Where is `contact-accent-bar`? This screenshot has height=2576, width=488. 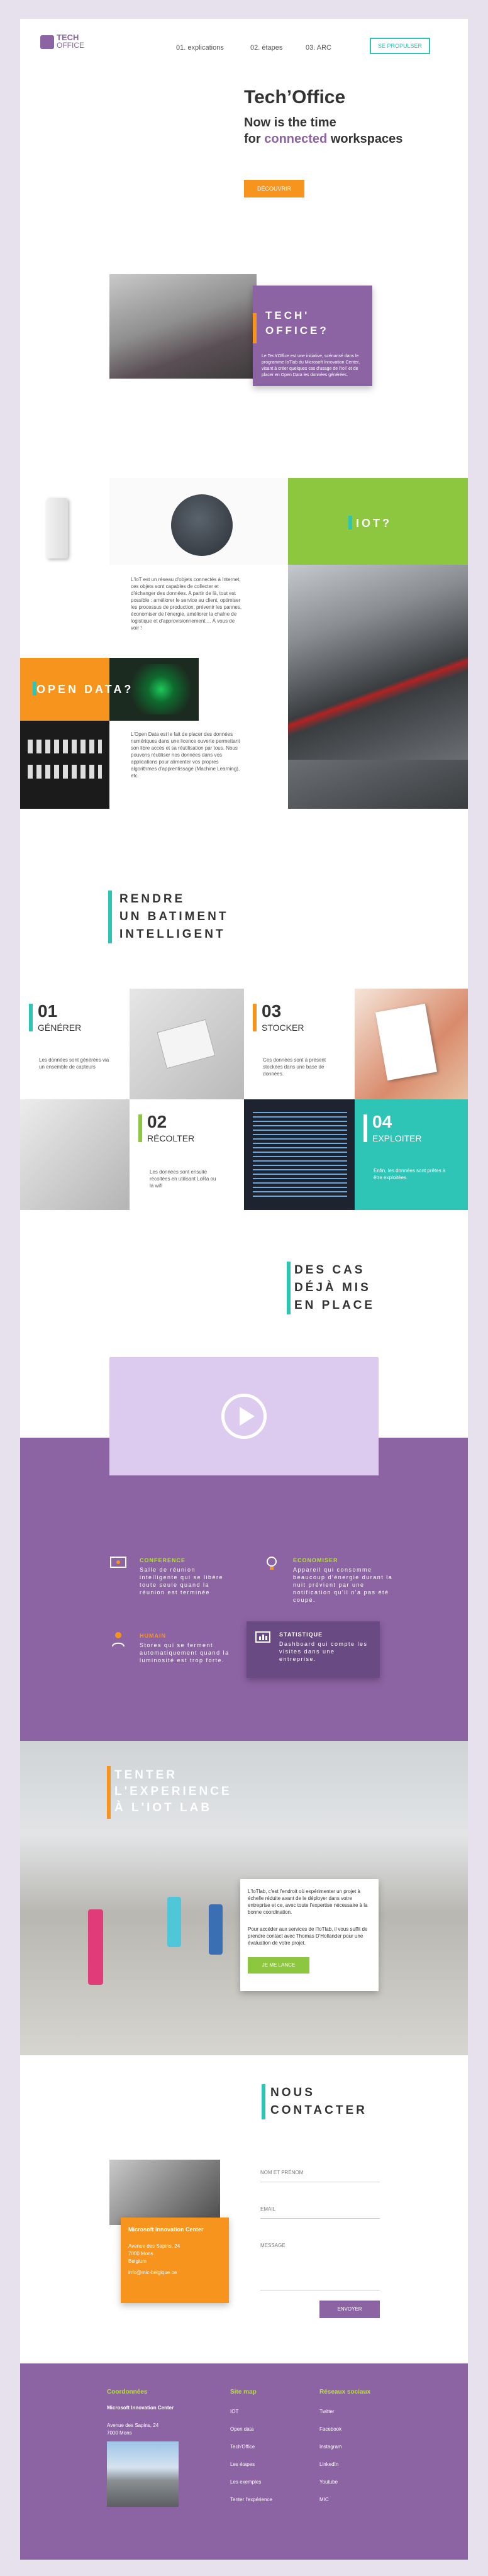
contact-accent-bar is located at coordinates (263, 2101).